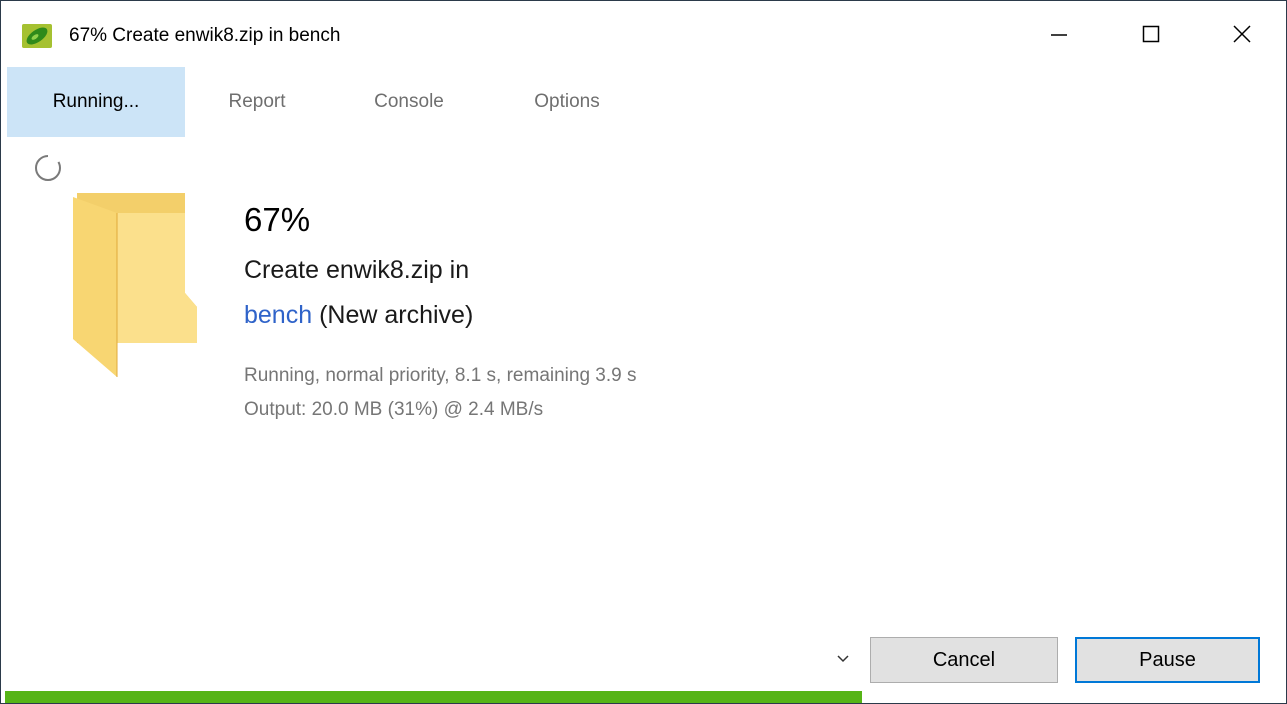  What do you see at coordinates (277, 219) in the screenshot?
I see `progress-percent: 67%` at bounding box center [277, 219].